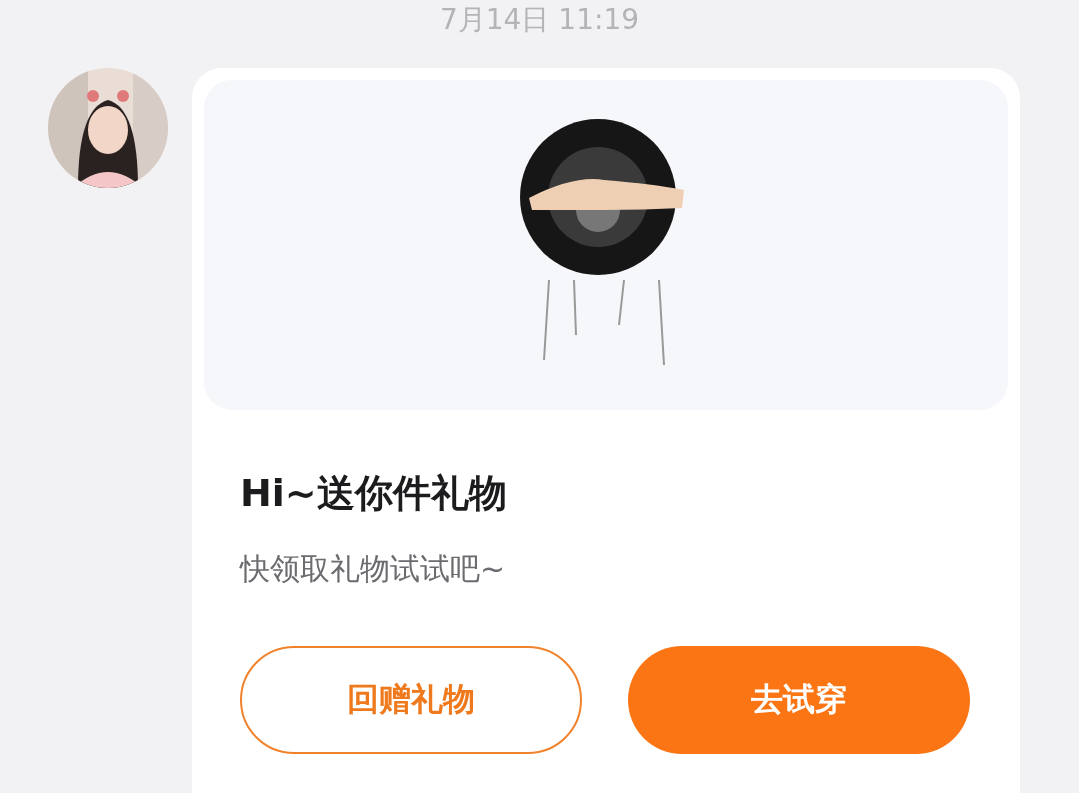 The width and height of the screenshot is (1079, 793). Describe the element at coordinates (411, 700) in the screenshot. I see `return-gift-button: 回赠礼物` at that location.